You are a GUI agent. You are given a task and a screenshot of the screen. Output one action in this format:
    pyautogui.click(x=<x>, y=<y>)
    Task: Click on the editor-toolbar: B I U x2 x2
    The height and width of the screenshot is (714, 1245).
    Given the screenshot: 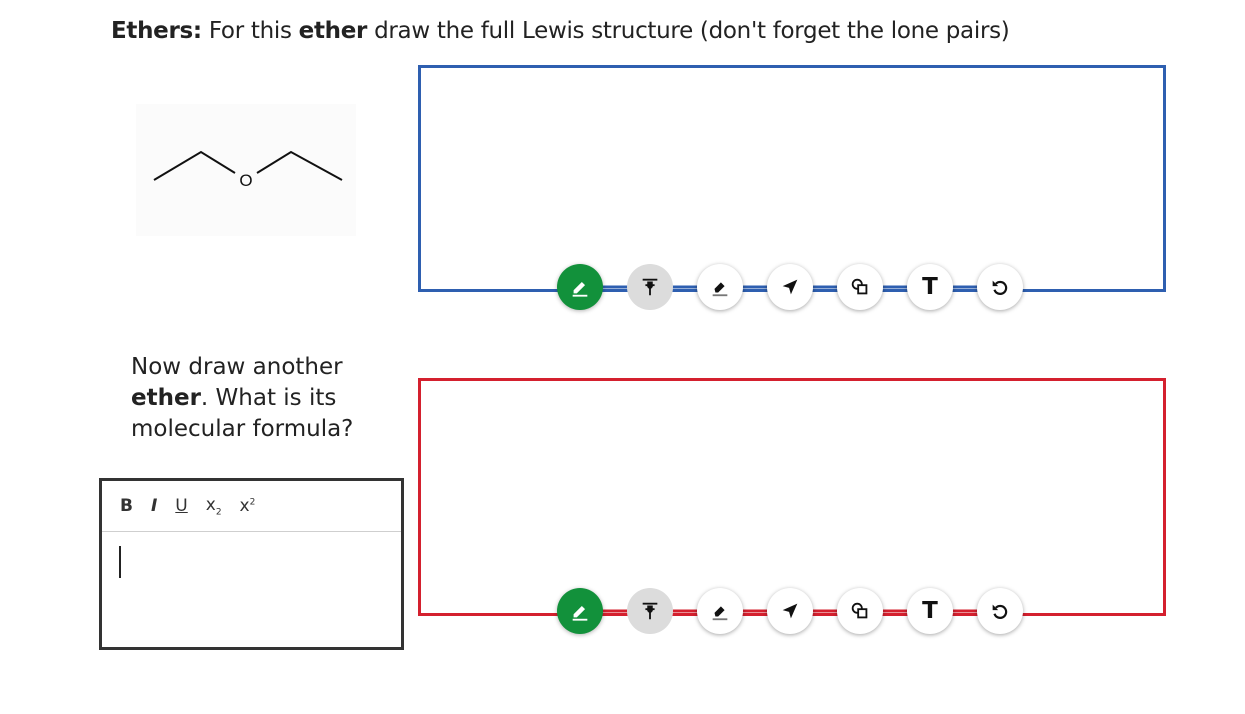 What is the action you would take?
    pyautogui.click(x=251, y=506)
    